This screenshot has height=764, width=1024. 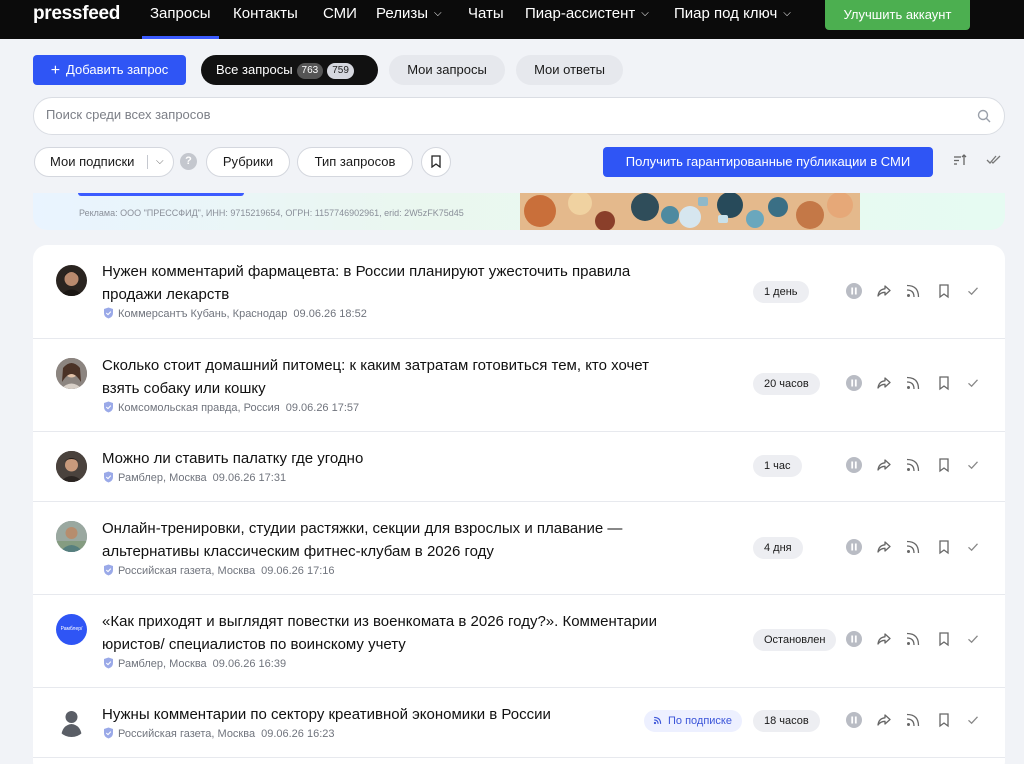 What do you see at coordinates (569, 70) in the screenshot?
I see `tab-my-answers: Мои ответы` at bounding box center [569, 70].